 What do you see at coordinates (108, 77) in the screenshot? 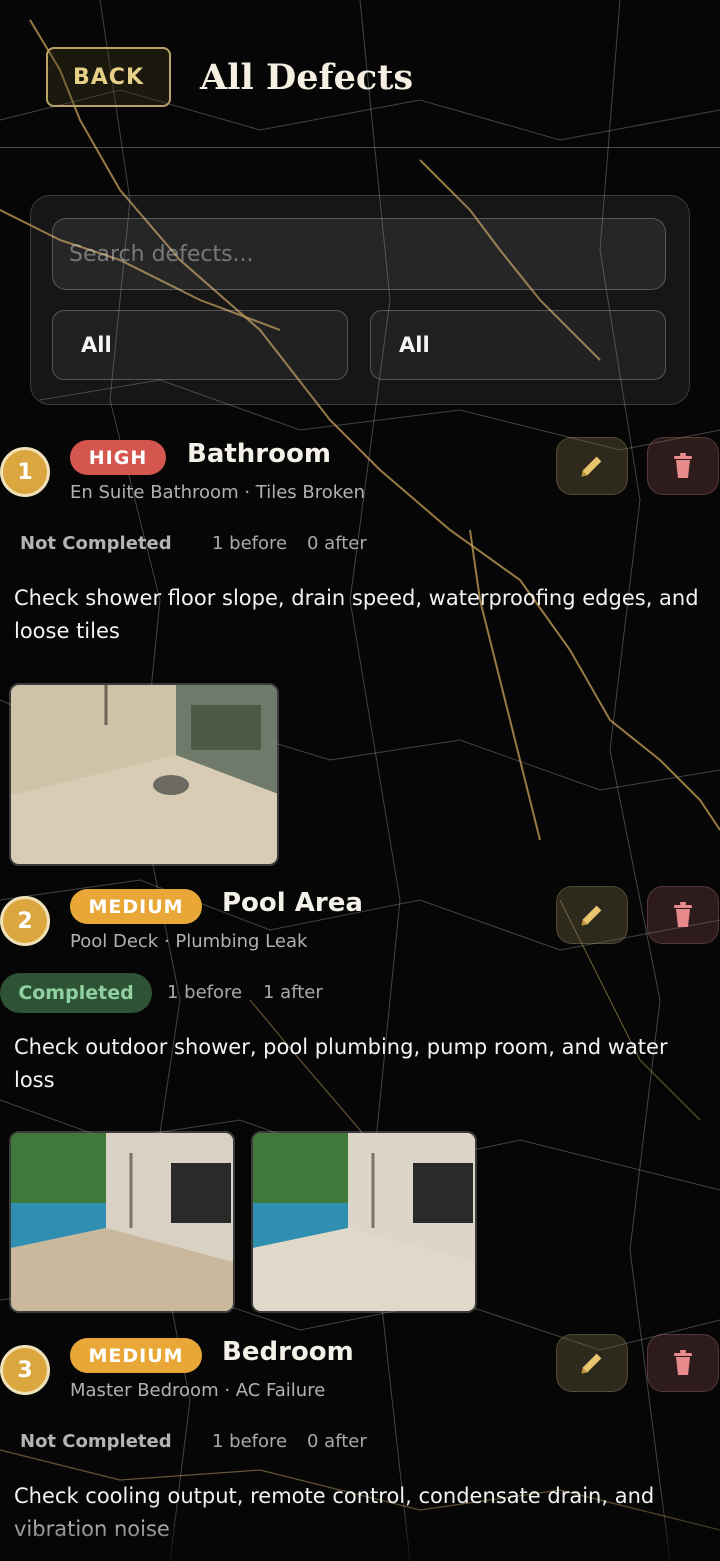
I see `back-button: BACK` at bounding box center [108, 77].